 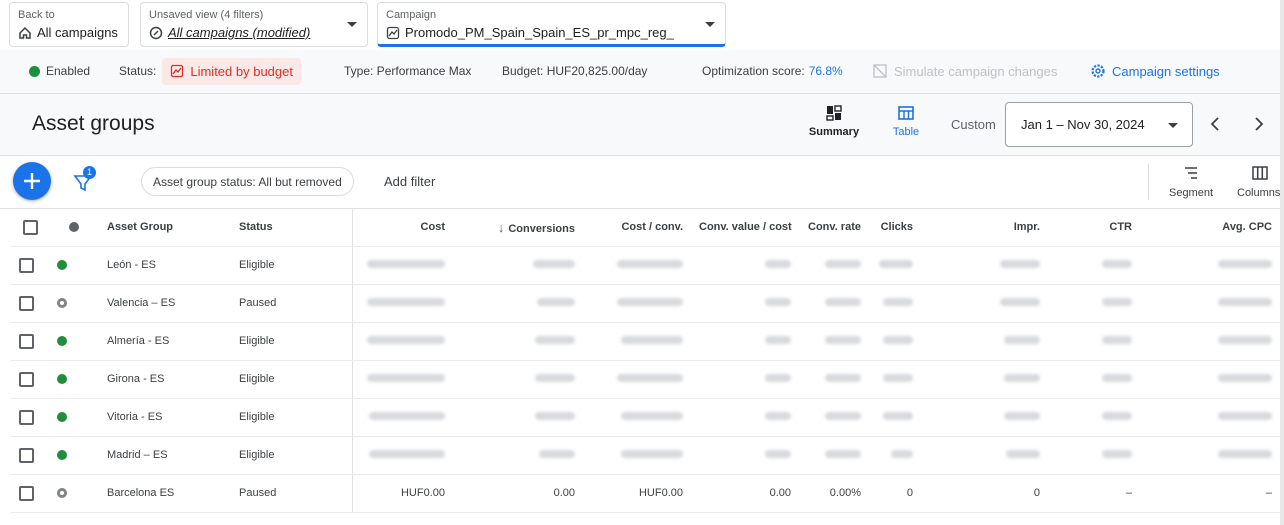 I want to click on ctr-column-header: CTR, so click(x=1094, y=228).